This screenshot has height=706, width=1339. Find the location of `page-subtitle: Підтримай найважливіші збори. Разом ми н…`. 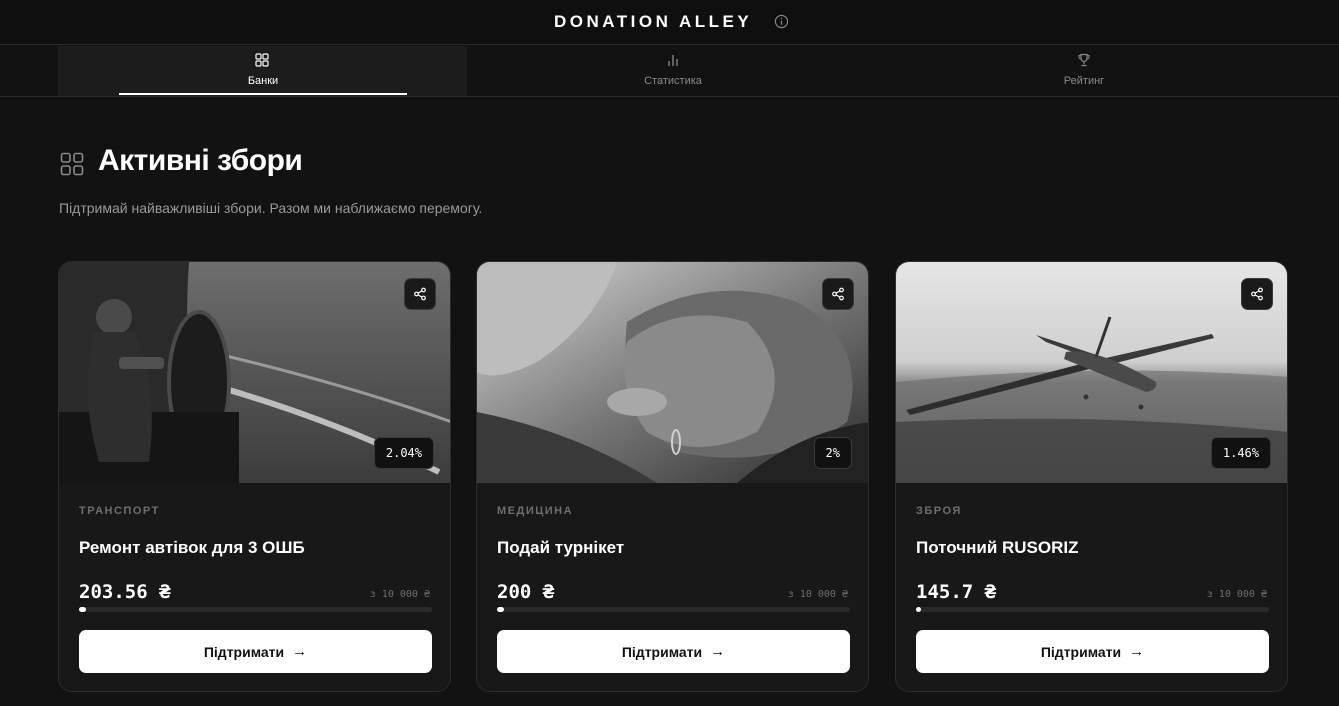

page-subtitle: Підтримай найважливіші збори. Разом ми н… is located at coordinates (271, 208).